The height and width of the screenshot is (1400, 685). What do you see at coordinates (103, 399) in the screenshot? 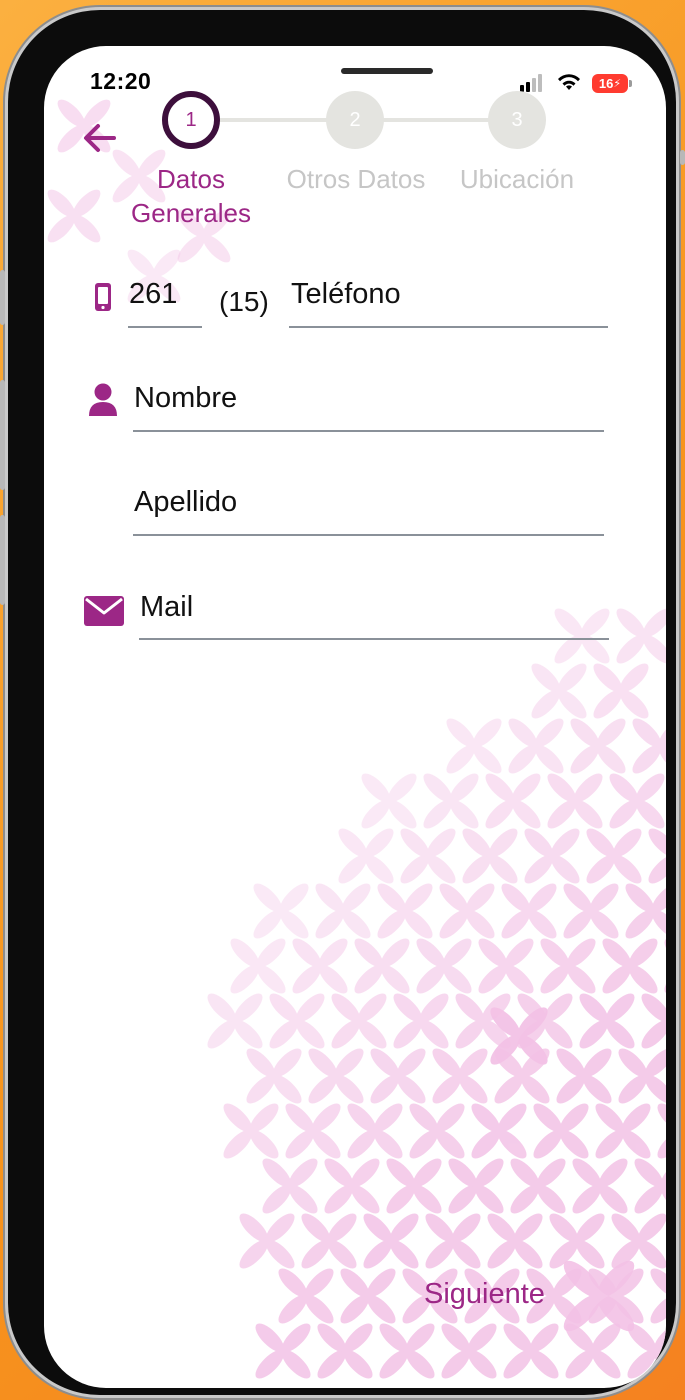
I see `user-icon` at bounding box center [103, 399].